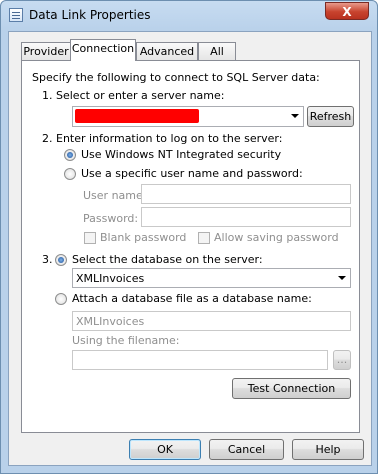 The width and height of the screenshot is (378, 474). I want to click on database-combo: XMLInvoices, so click(211, 278).